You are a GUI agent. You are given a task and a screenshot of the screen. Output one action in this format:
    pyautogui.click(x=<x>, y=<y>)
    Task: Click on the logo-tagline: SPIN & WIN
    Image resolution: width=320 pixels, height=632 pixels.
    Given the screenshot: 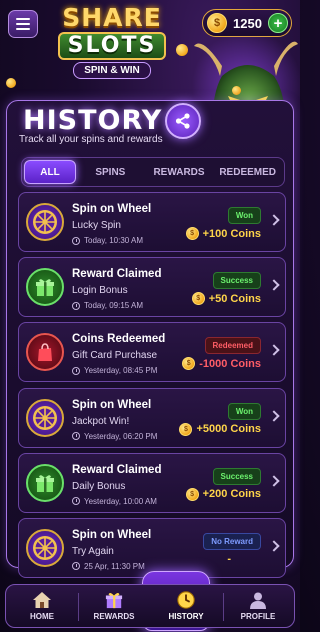 What is the action you would take?
    pyautogui.click(x=112, y=70)
    